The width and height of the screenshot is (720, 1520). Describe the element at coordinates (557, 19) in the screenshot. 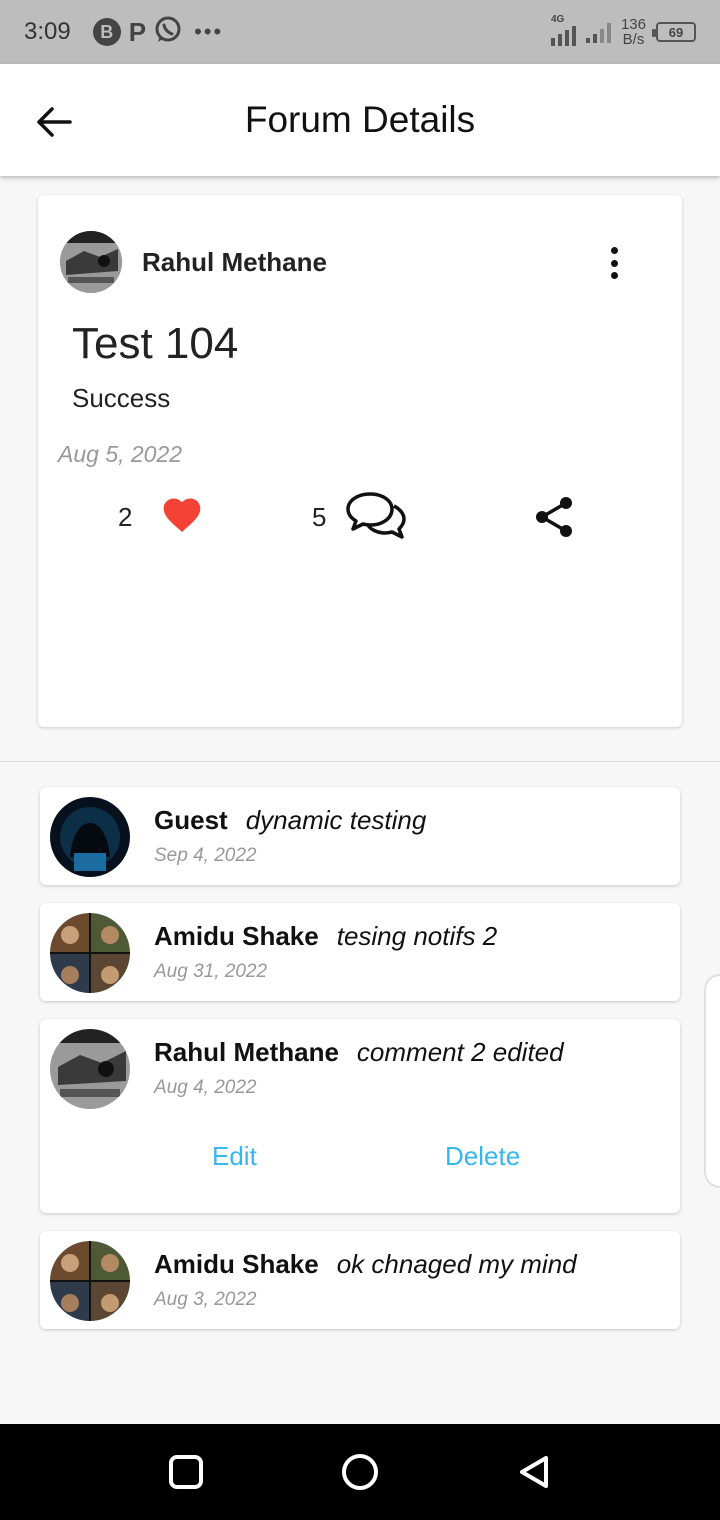

I see `network-type-label: 4G` at that location.